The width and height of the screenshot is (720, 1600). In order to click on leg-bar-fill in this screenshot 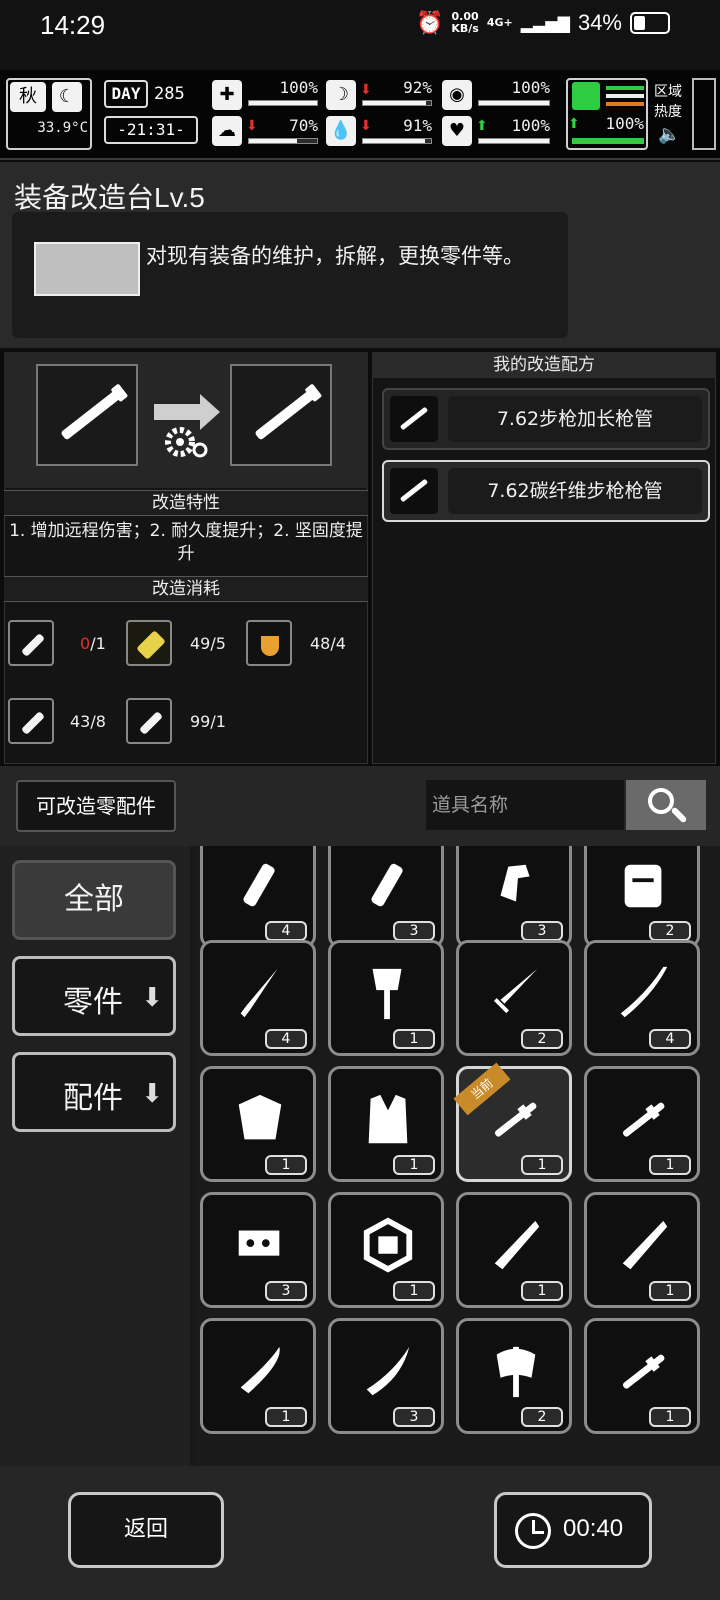, I will do `click(608, 141)`.